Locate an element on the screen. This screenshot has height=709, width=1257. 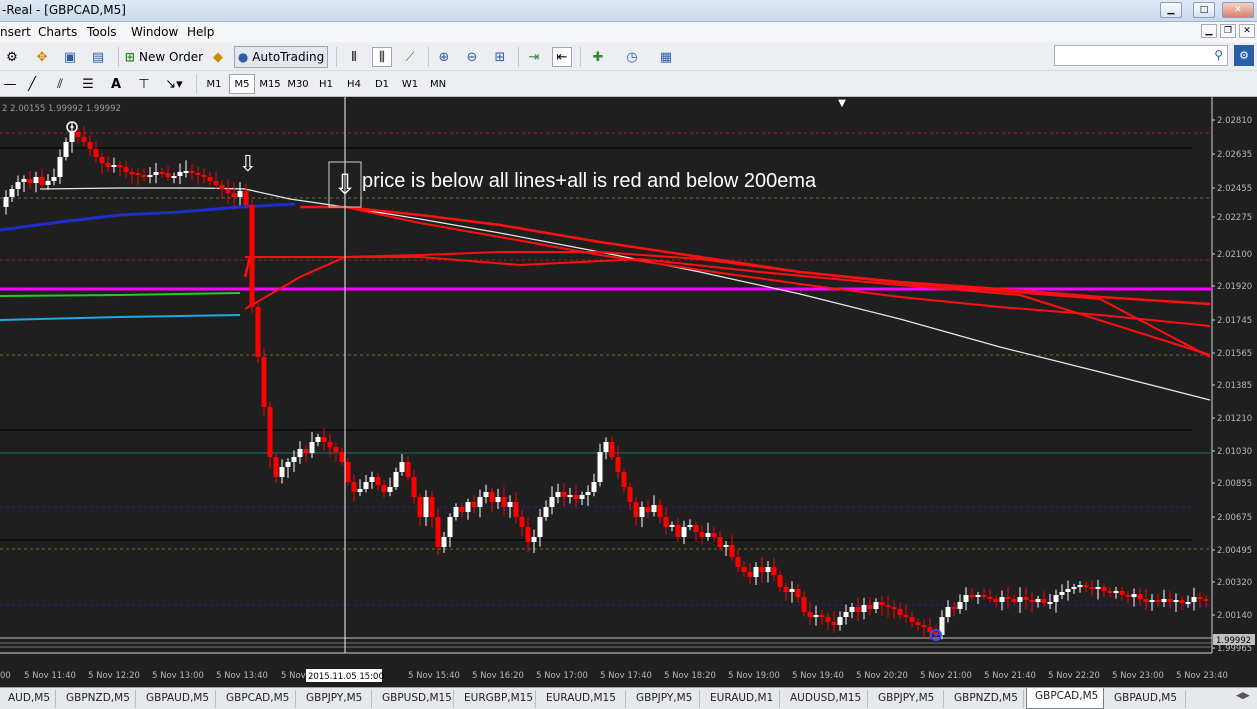
timeframe-h4: H4 is located at coordinates (354, 84).